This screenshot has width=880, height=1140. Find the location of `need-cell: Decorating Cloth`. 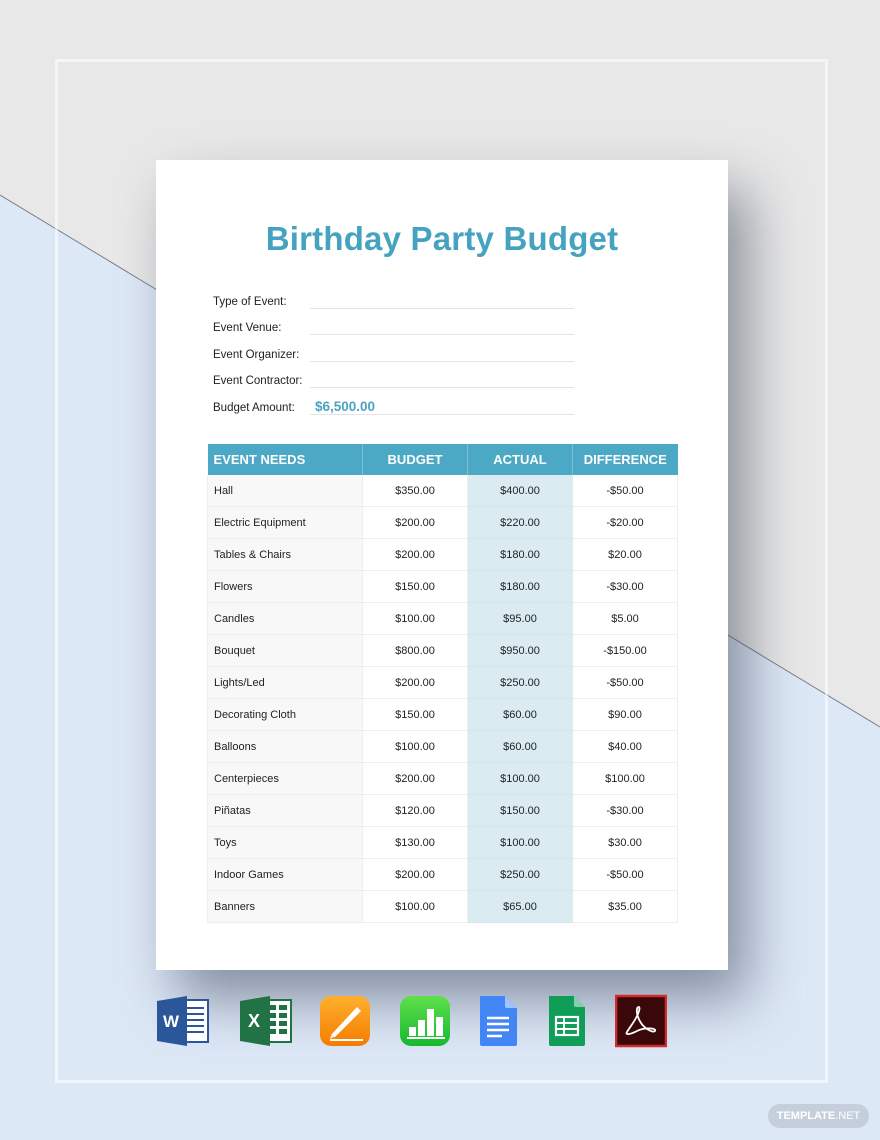

need-cell: Decorating Cloth is located at coordinates (285, 714).